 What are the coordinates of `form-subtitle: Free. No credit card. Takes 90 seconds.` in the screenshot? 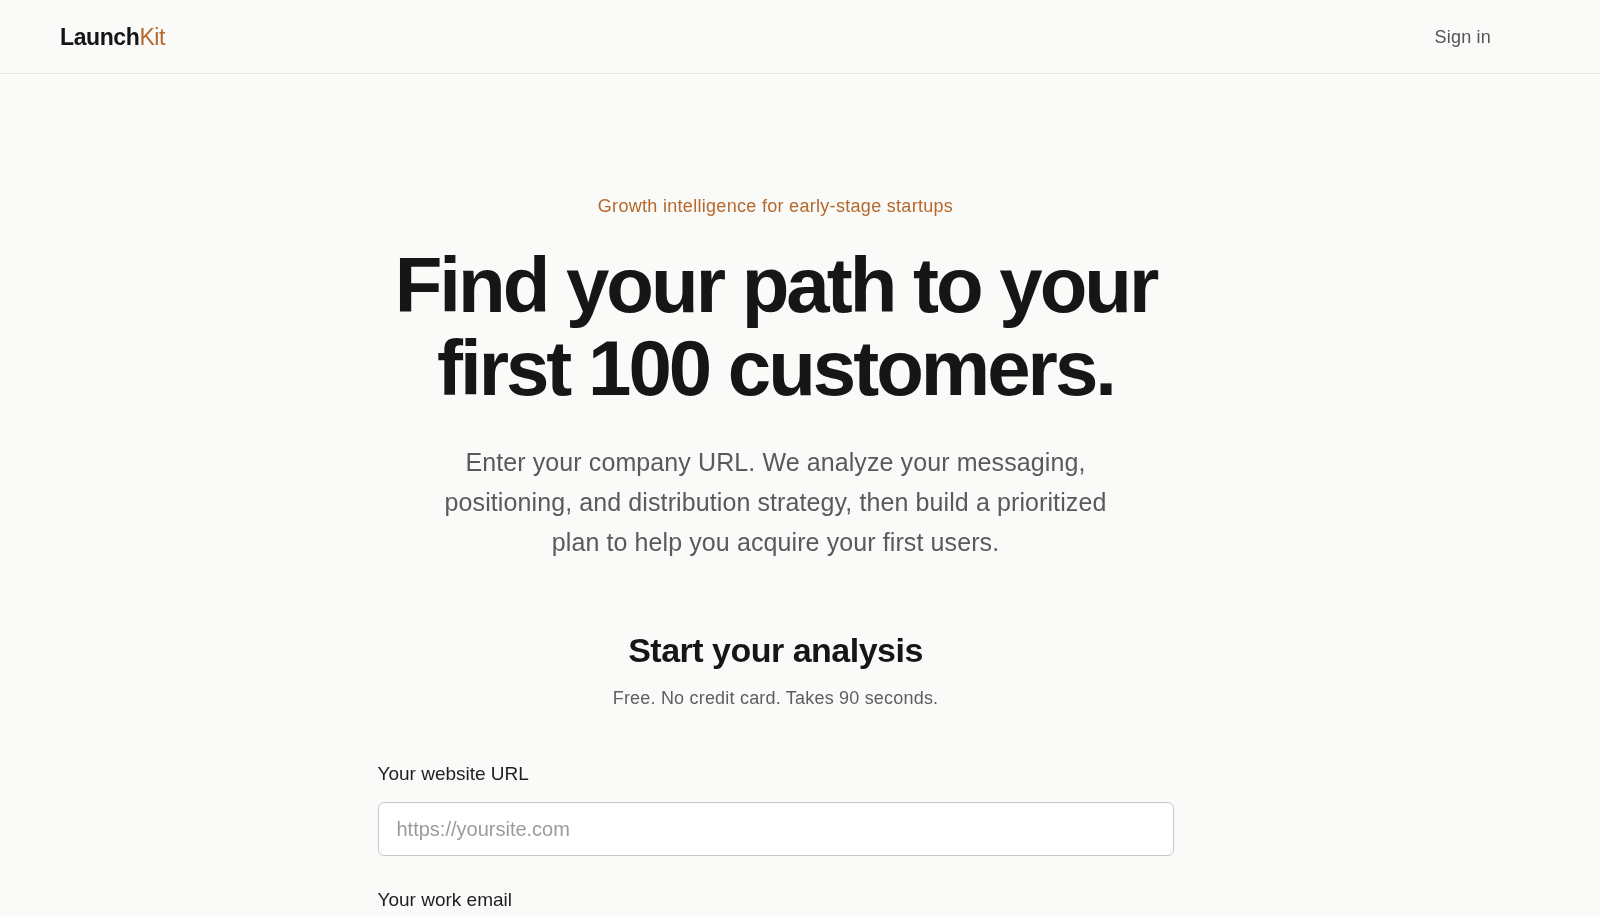 It's located at (775, 698).